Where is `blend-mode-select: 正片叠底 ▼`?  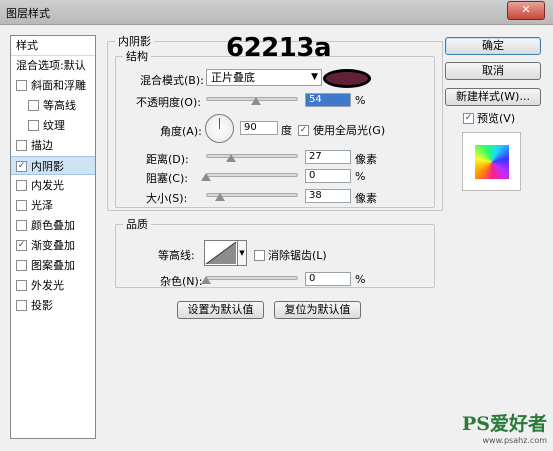 blend-mode-select: 正片叠底 ▼ is located at coordinates (264, 77).